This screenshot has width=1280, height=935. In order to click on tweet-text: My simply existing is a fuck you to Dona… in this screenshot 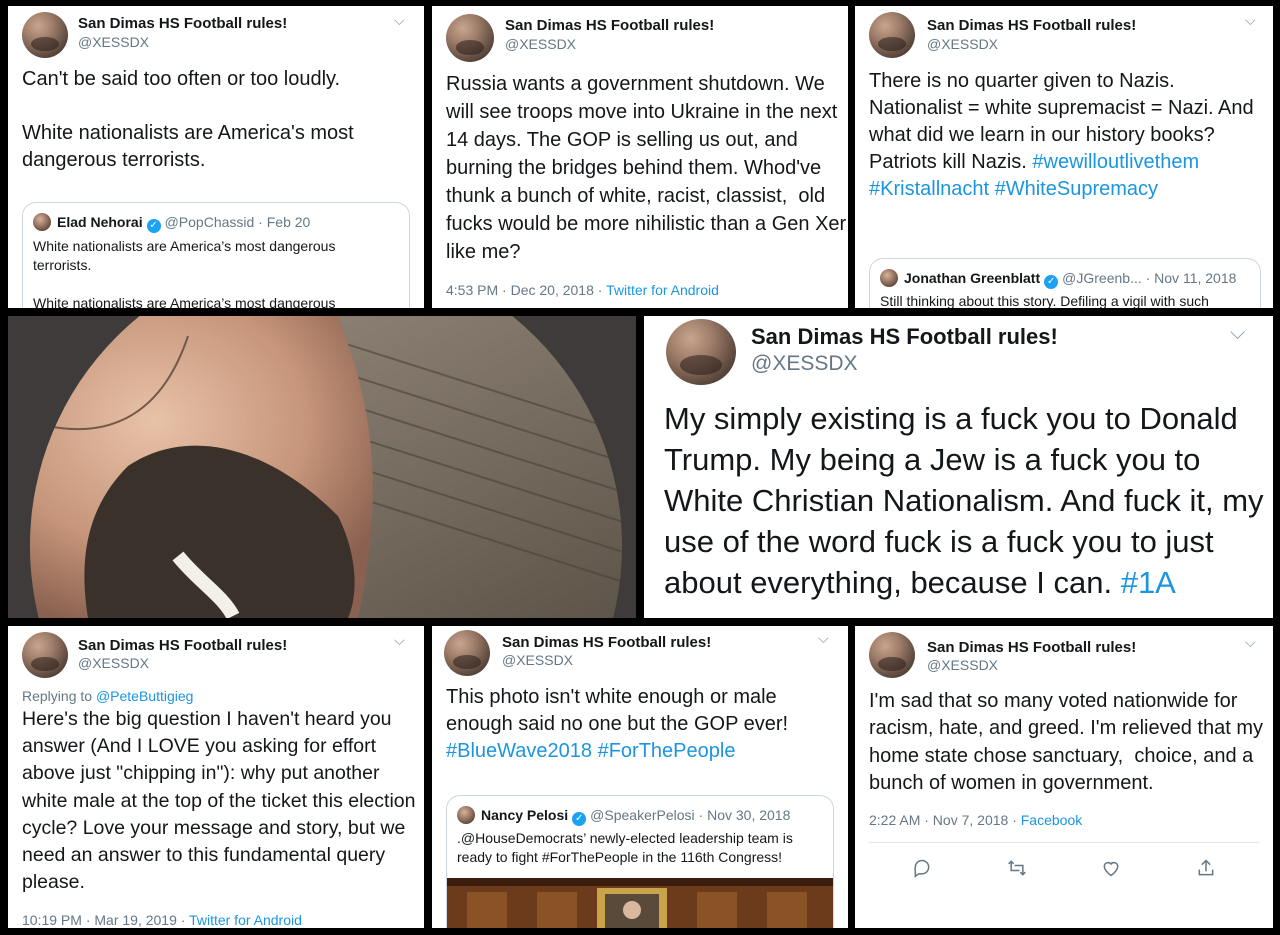, I will do `click(966, 500)`.